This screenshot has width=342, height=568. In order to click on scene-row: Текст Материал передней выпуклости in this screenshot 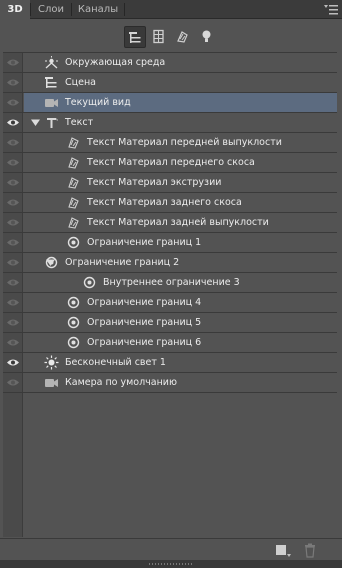, I will do `click(170, 143)`.